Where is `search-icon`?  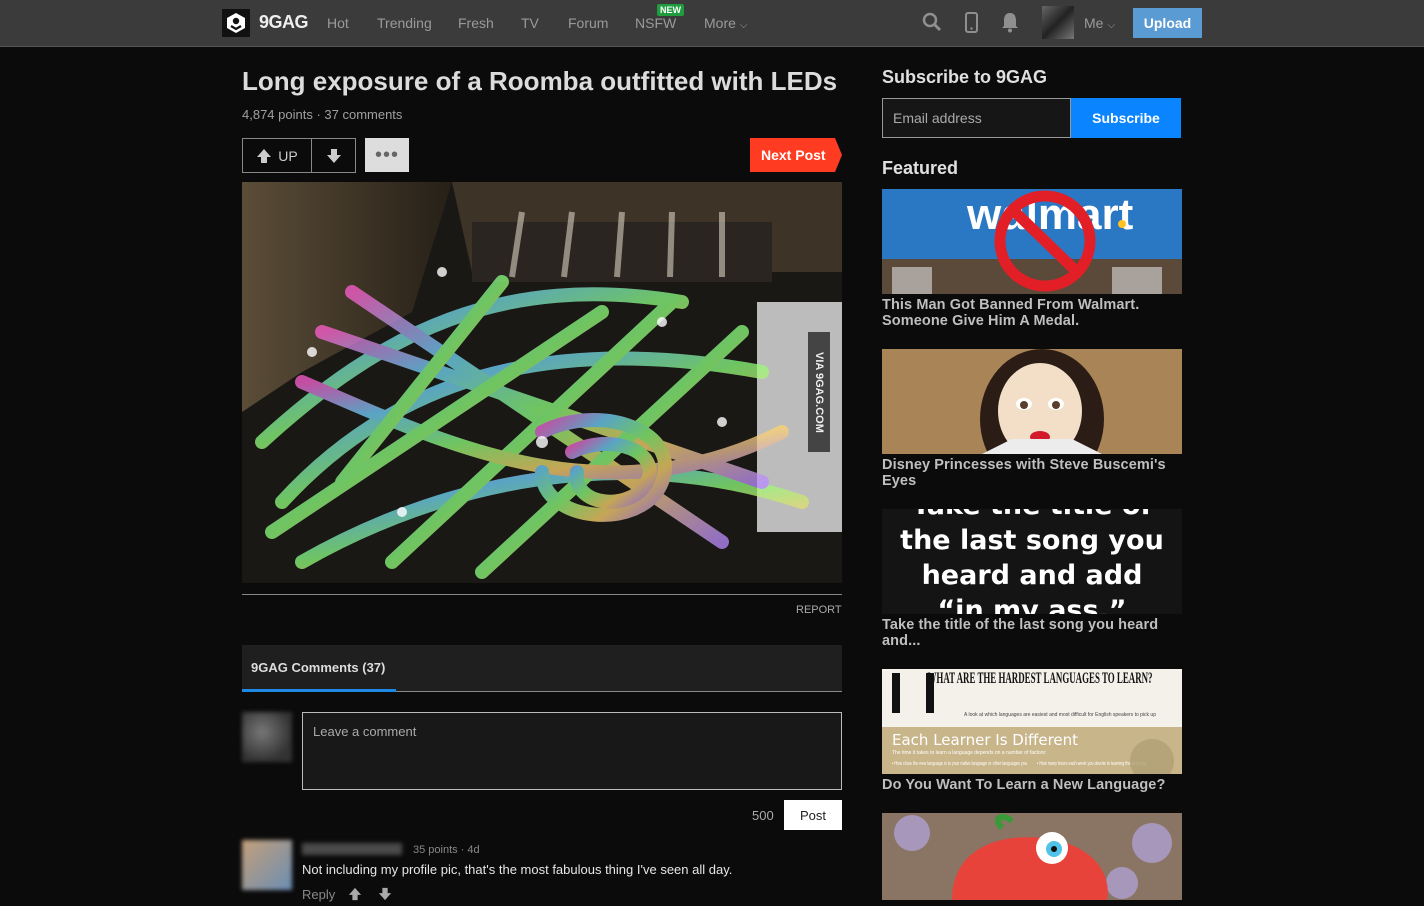 search-icon is located at coordinates (932, 24).